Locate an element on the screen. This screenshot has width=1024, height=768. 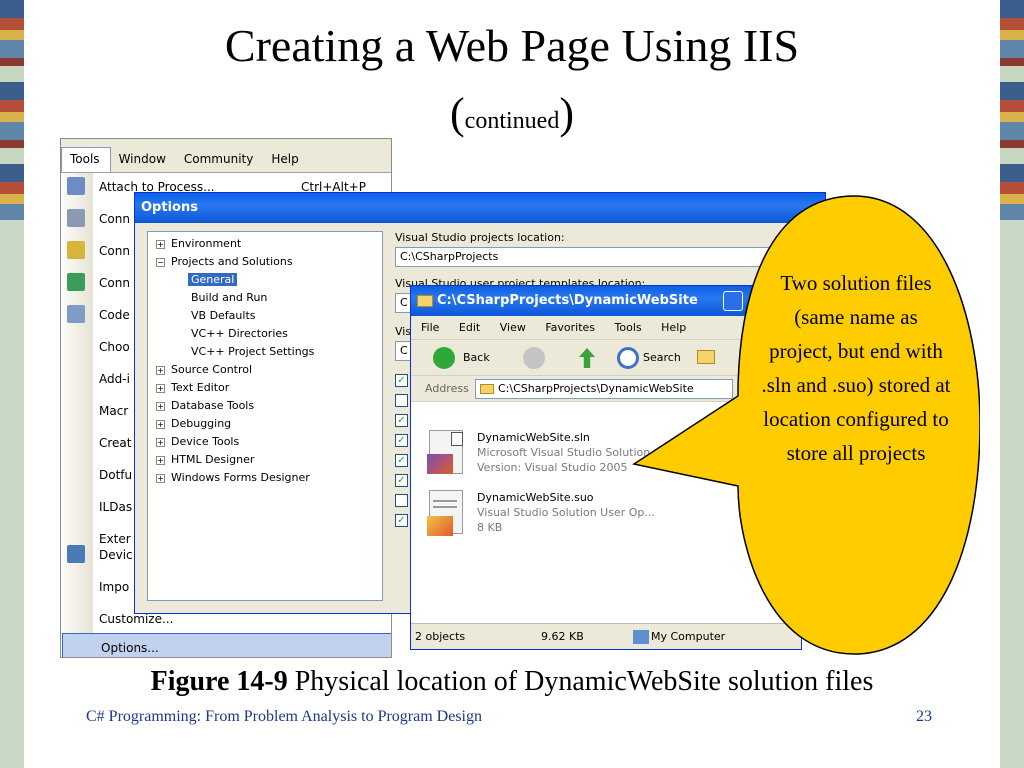
option-checkbox-1: ✓ is located at coordinates (401, 380).